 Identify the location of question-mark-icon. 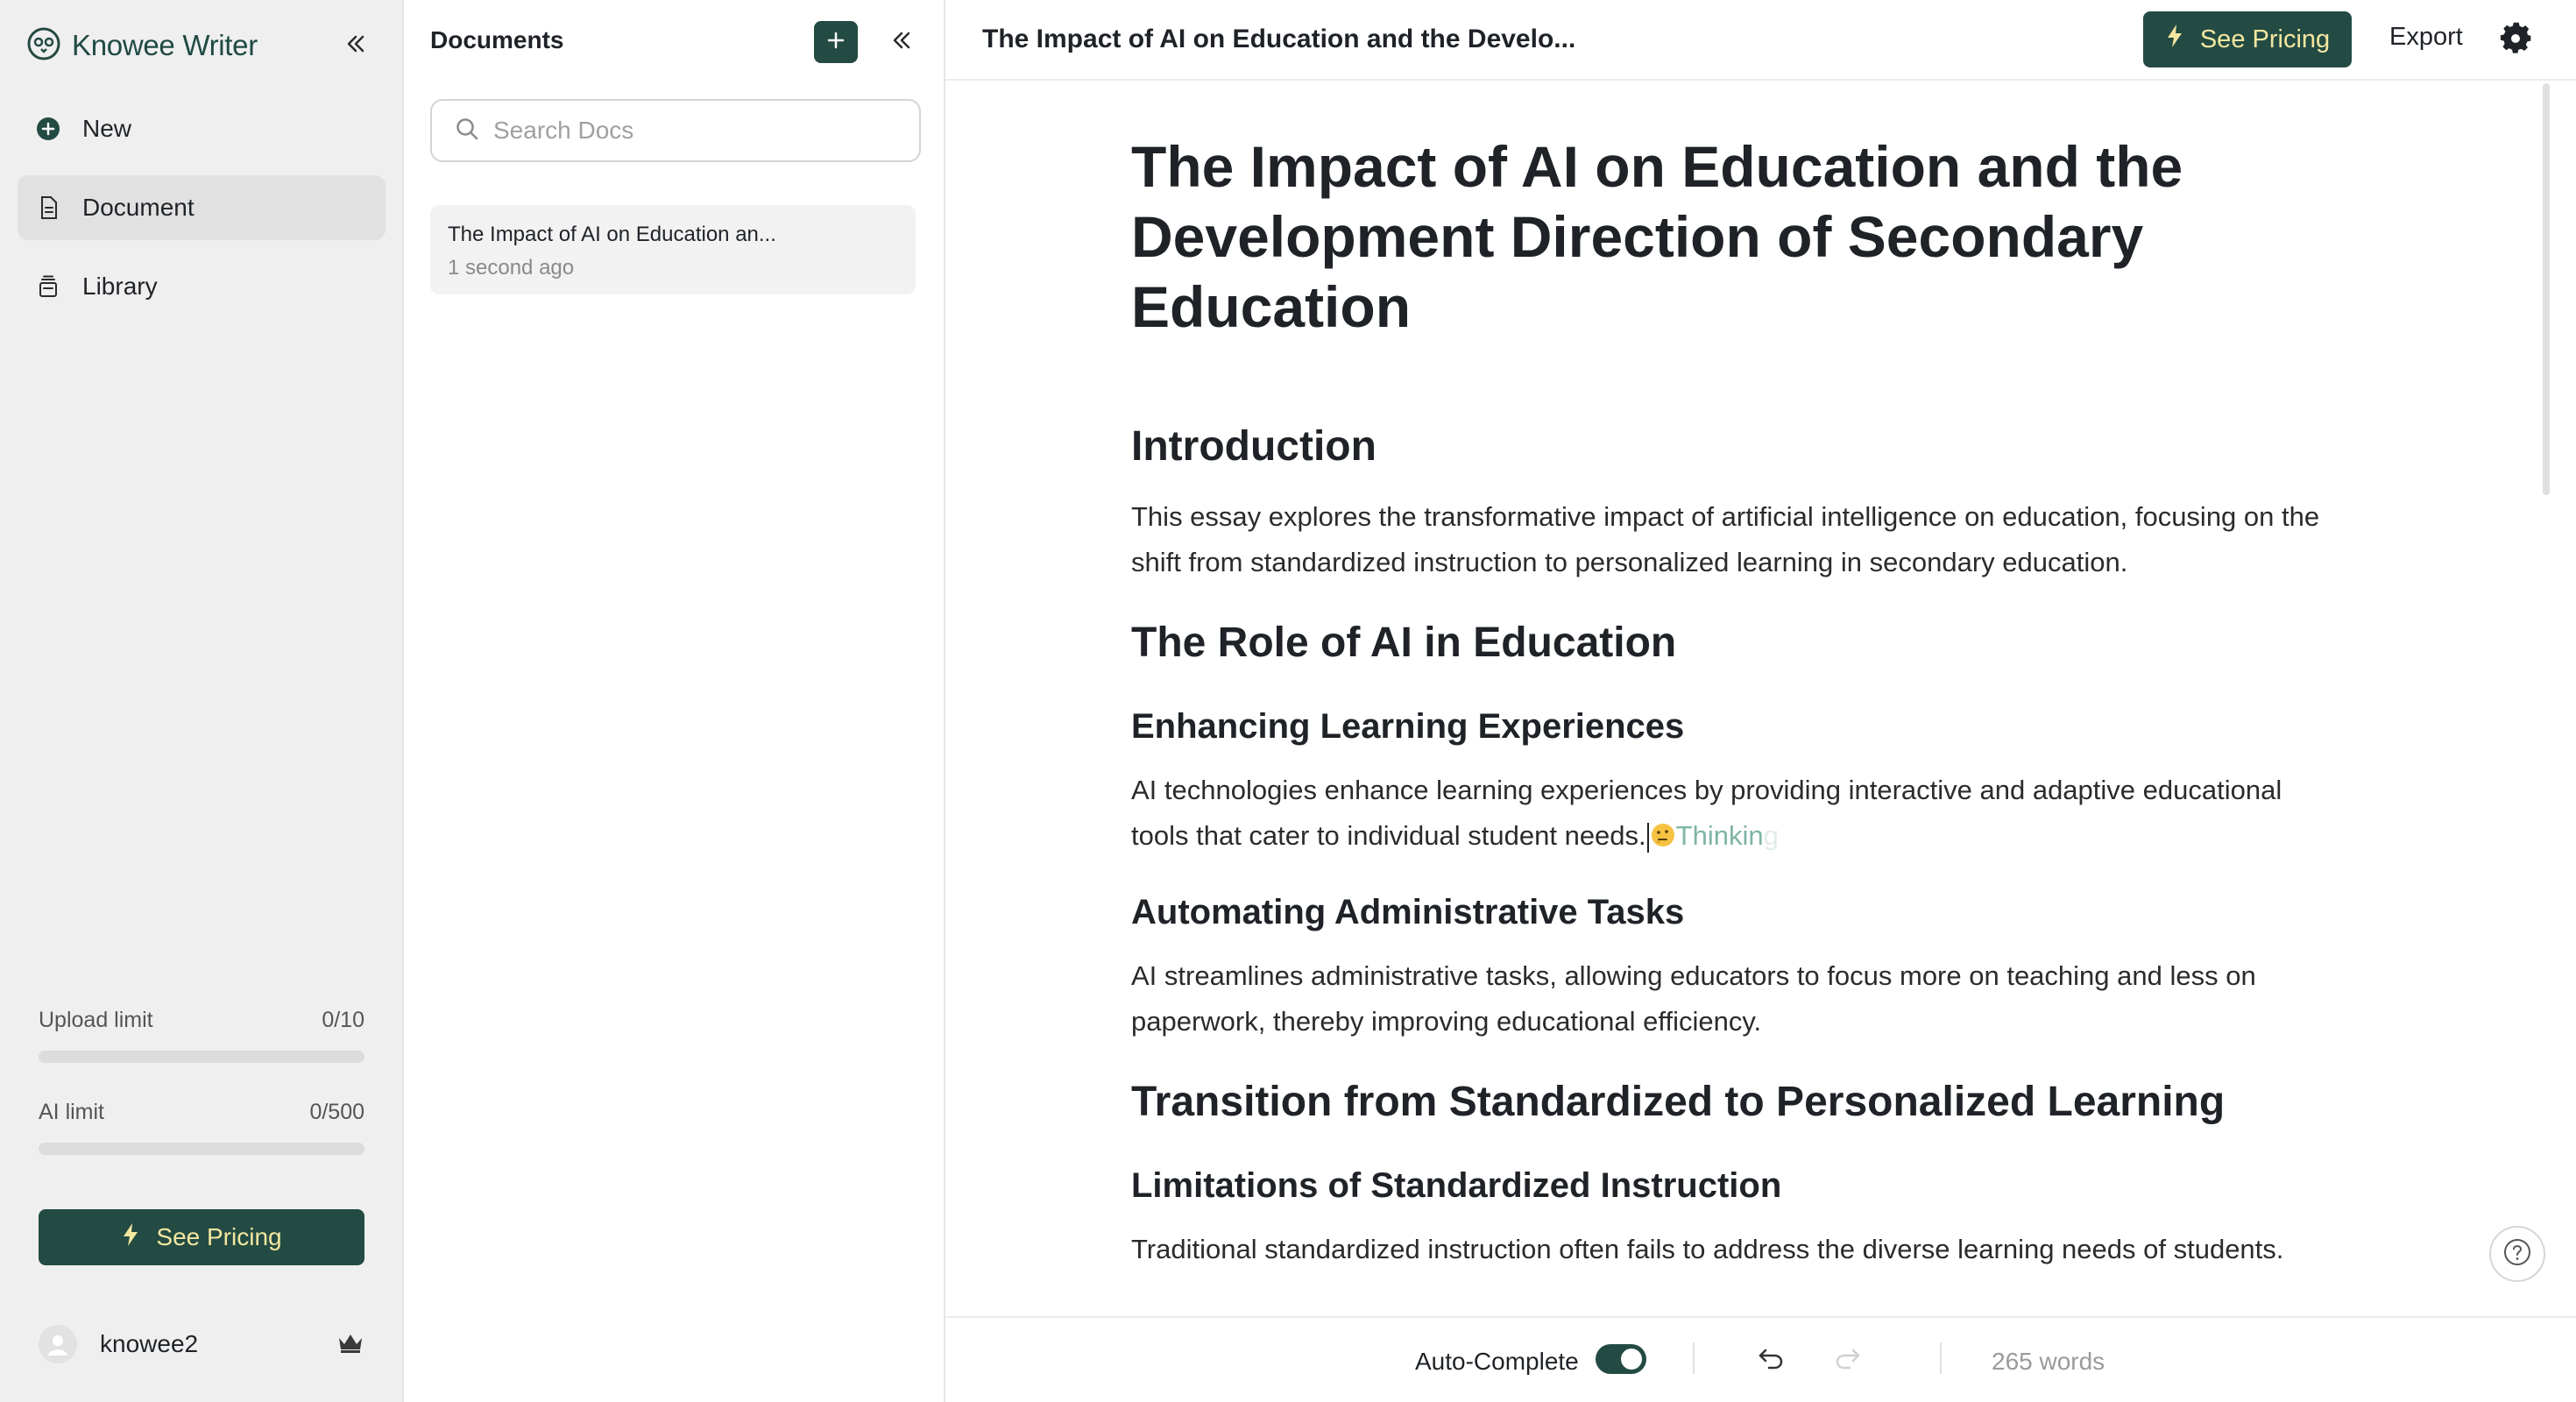
(2517, 1254).